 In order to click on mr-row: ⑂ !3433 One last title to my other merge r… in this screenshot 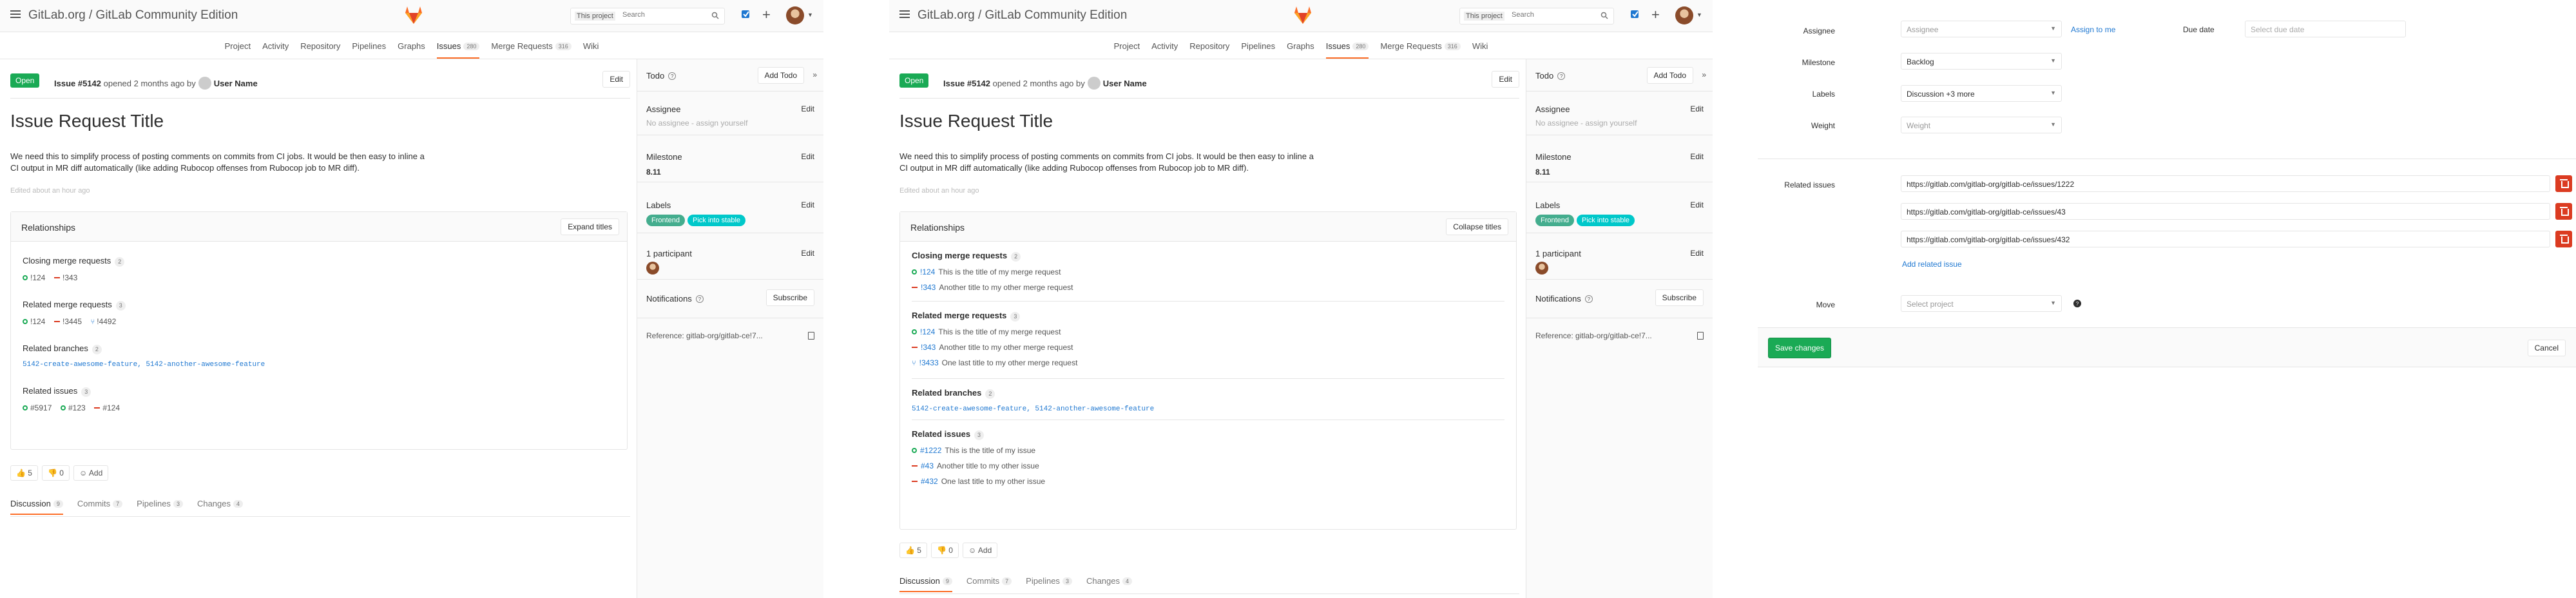, I will do `click(1208, 363)`.